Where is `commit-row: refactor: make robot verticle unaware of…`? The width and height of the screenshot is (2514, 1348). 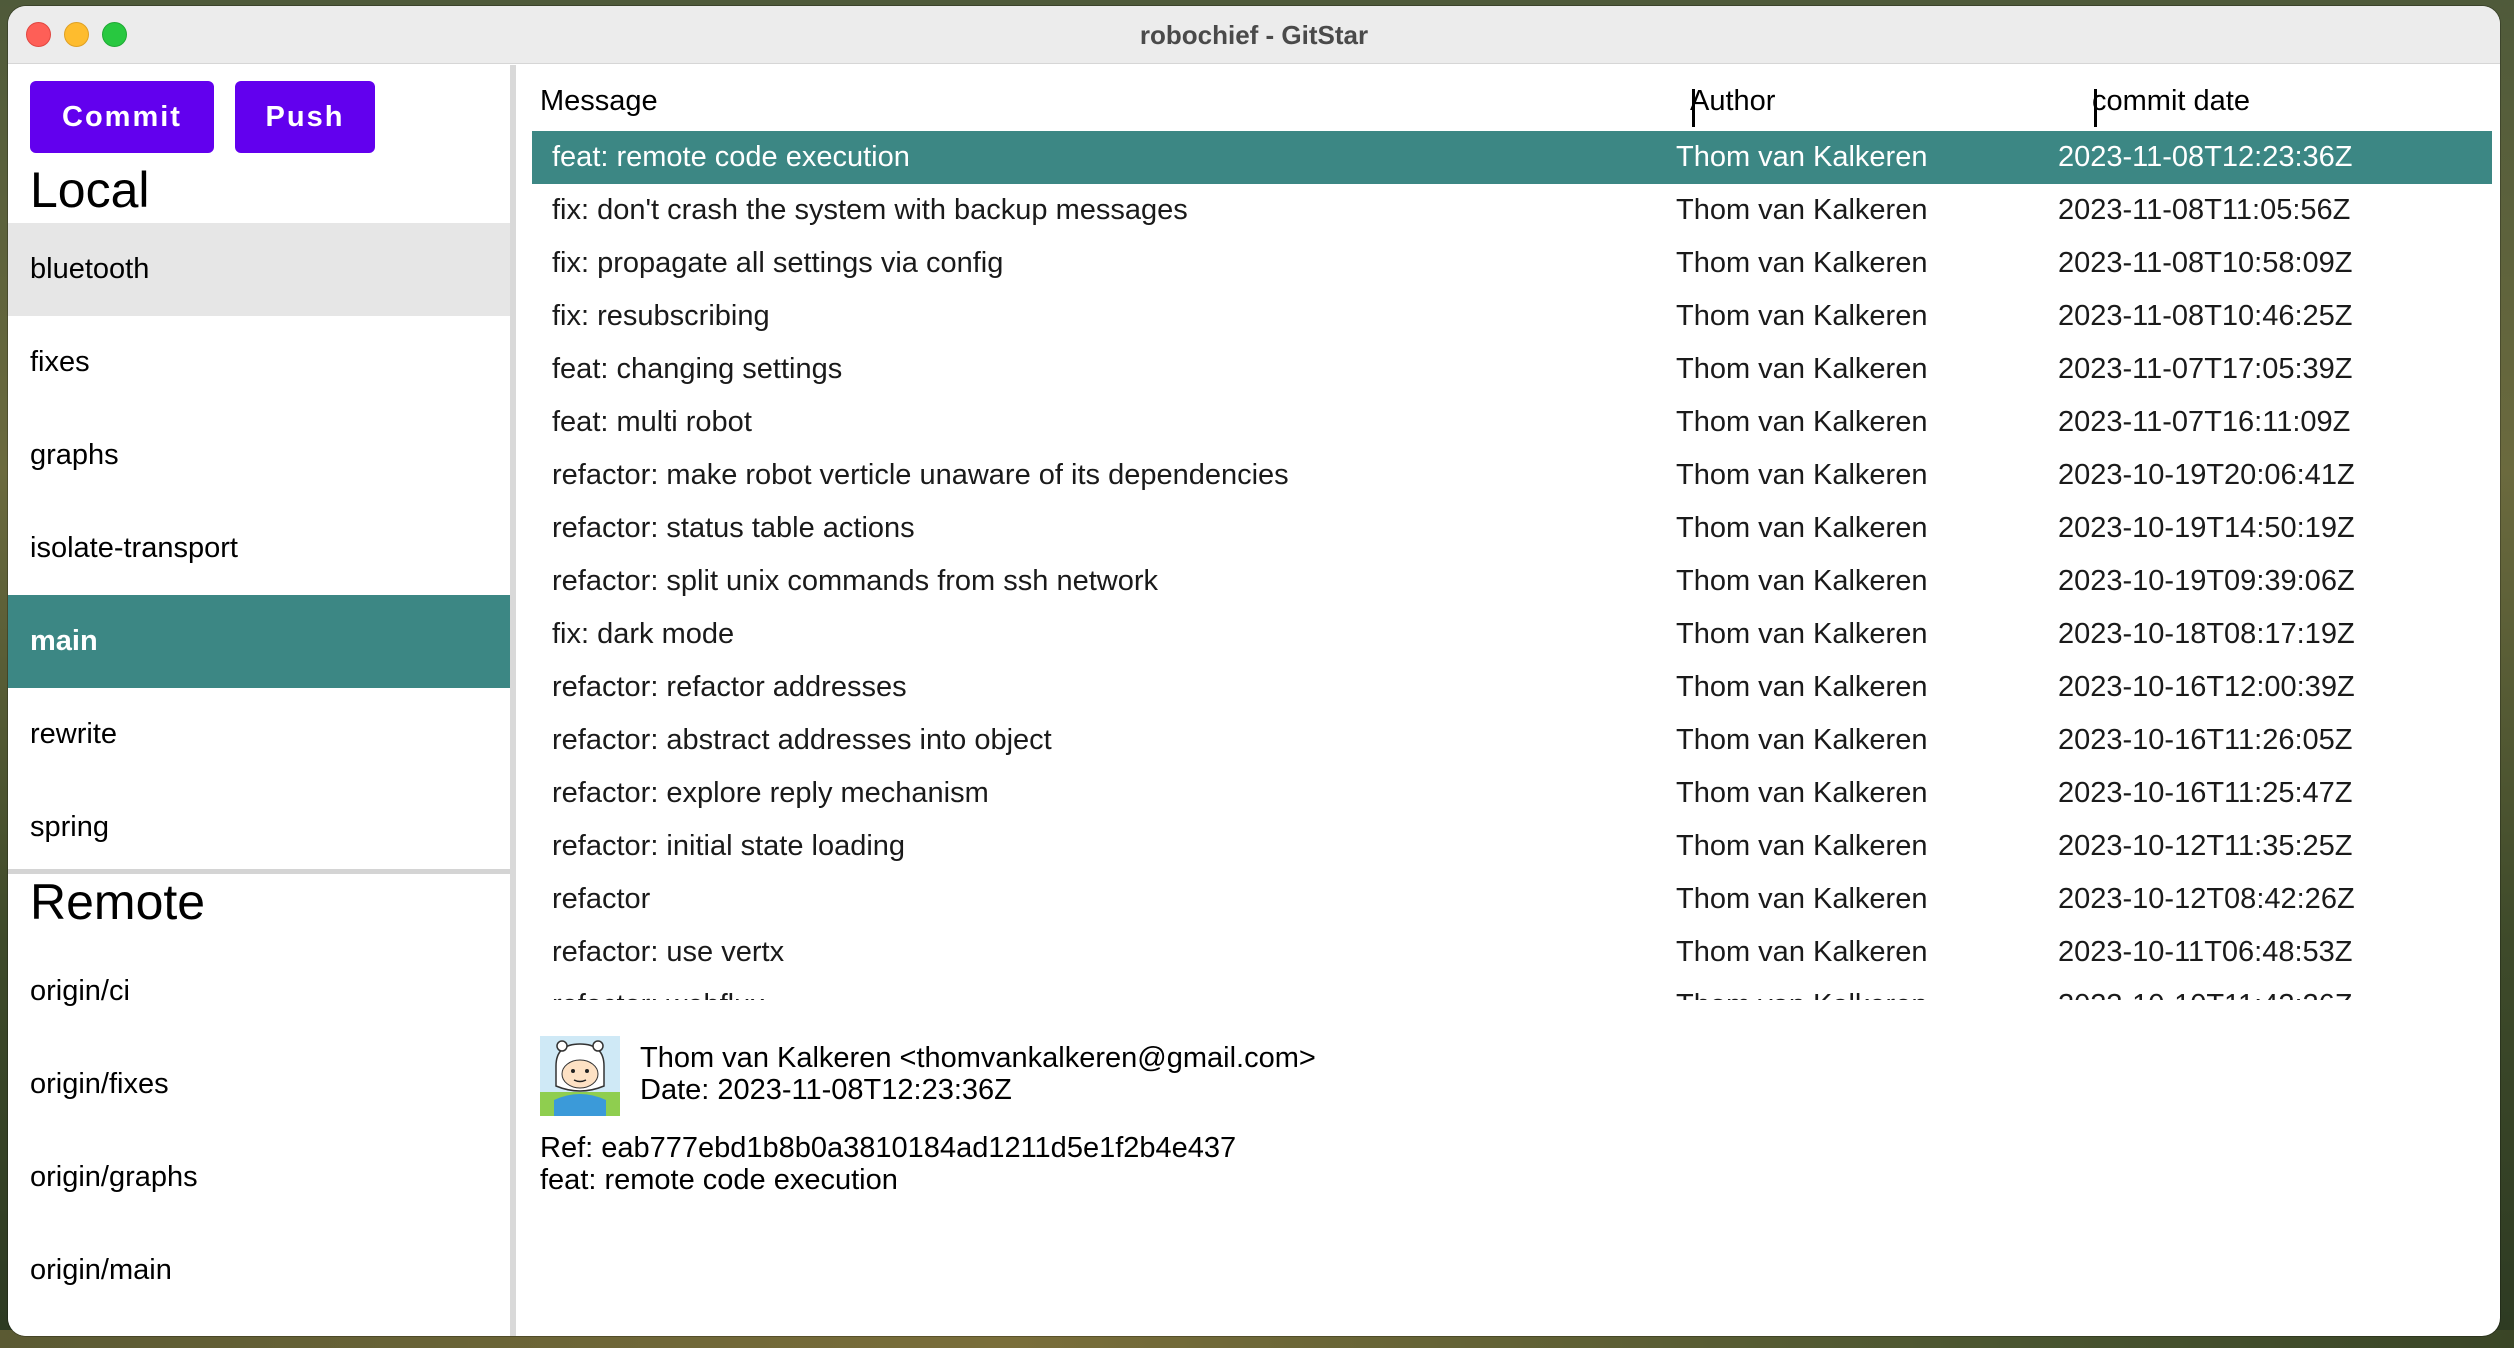 commit-row: refactor: make robot verticle unaware of… is located at coordinates (1512, 475).